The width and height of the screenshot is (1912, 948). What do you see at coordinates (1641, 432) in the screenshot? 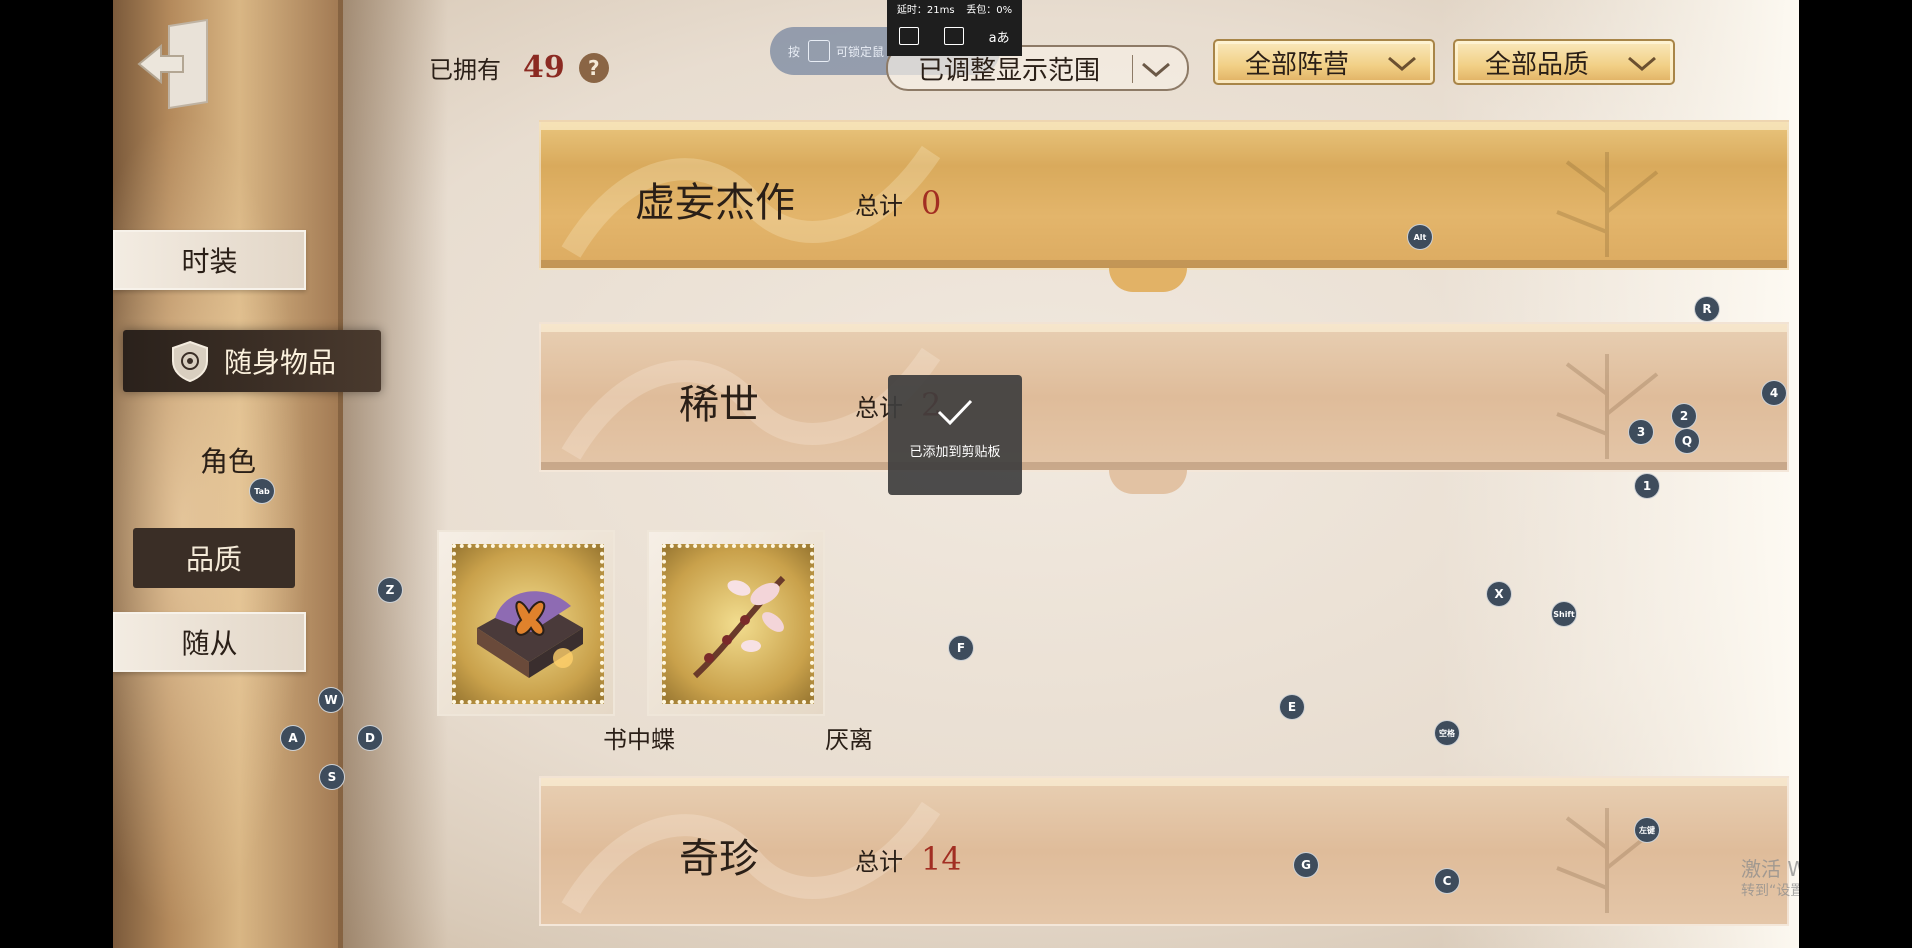
I see `key-hint-3: 3` at bounding box center [1641, 432].